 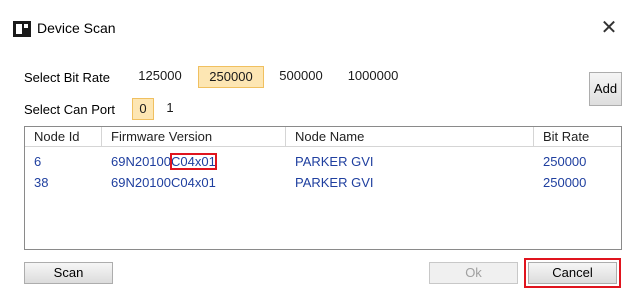 I want to click on can-port-option-1: 1, so click(x=170, y=109).